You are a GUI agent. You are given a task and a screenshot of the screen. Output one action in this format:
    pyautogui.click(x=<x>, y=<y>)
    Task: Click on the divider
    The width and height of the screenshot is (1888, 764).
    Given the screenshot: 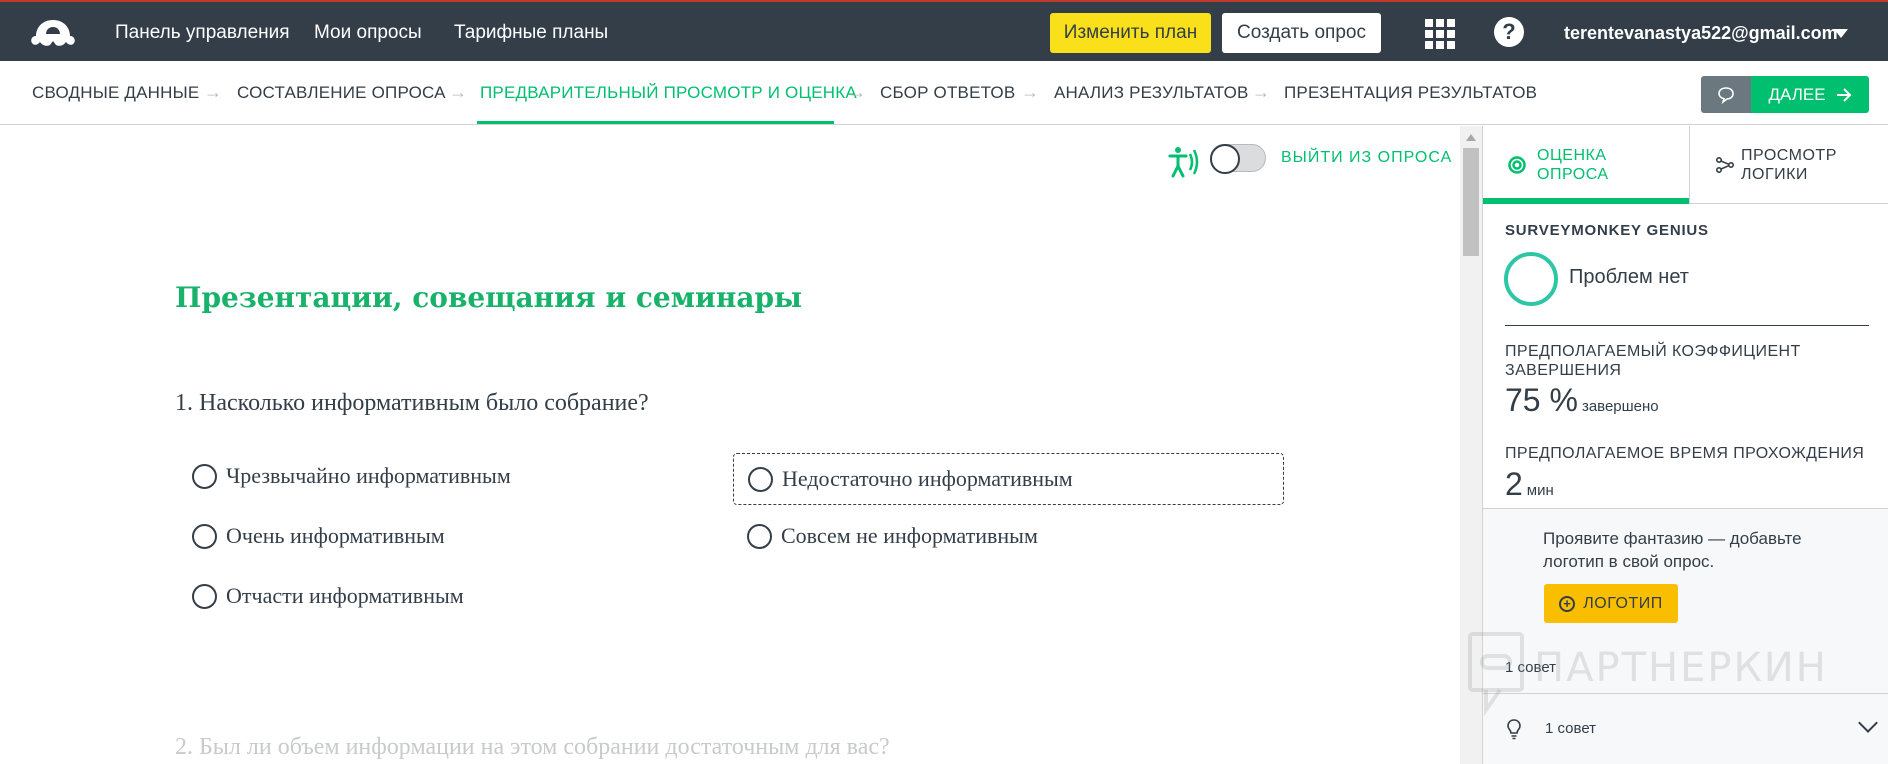 What is the action you would take?
    pyautogui.click(x=1687, y=325)
    